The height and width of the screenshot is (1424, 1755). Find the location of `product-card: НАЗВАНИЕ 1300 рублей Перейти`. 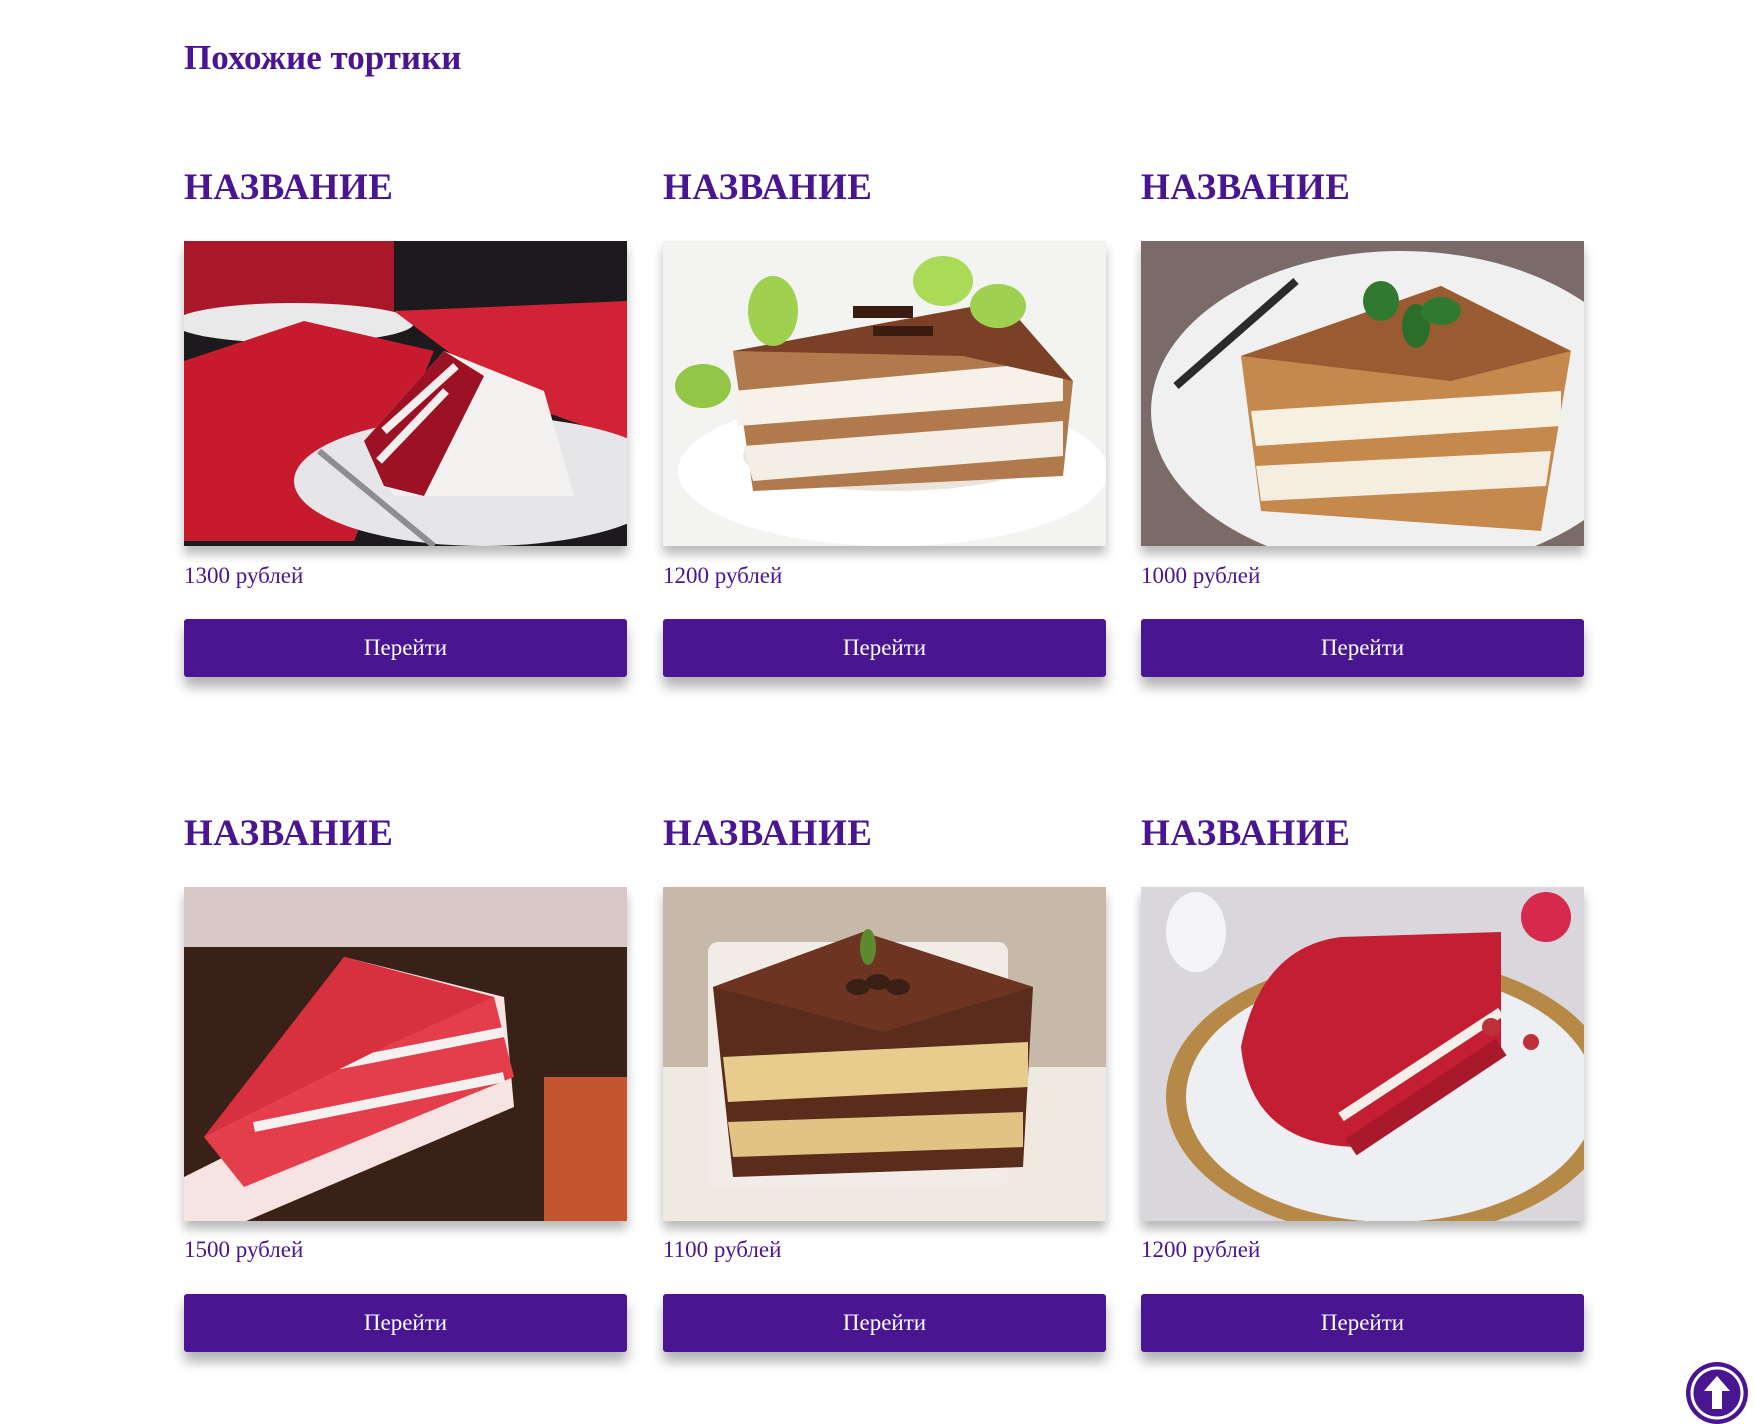

product-card: НАЗВАНИЕ 1300 рублей Перейти is located at coordinates (405, 426).